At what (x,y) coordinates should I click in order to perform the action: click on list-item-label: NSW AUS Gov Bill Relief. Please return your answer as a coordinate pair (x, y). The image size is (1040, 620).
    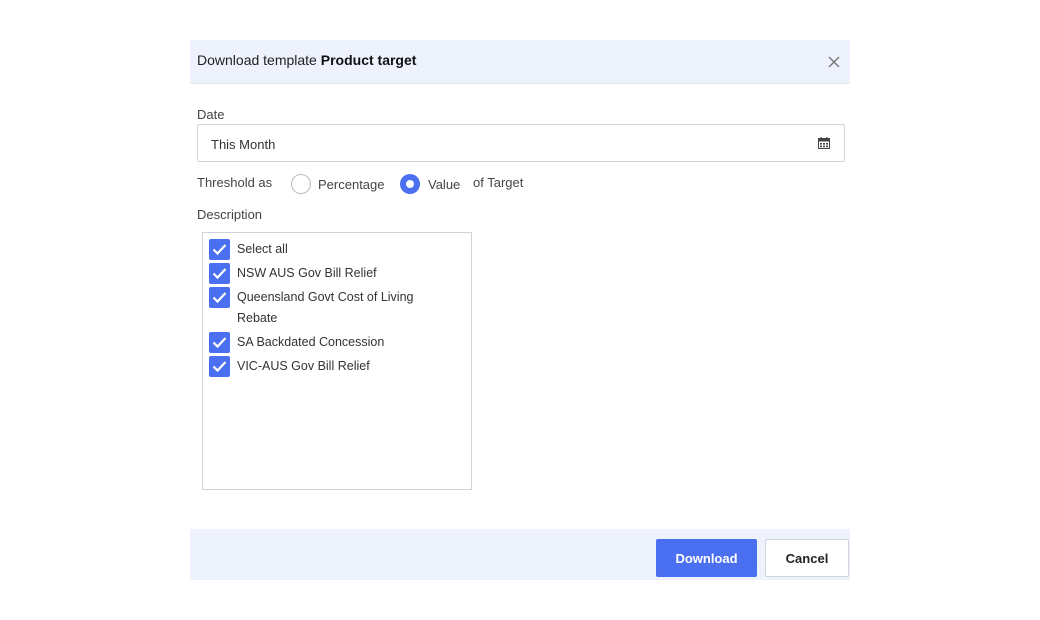
    Looking at the image, I should click on (307, 273).